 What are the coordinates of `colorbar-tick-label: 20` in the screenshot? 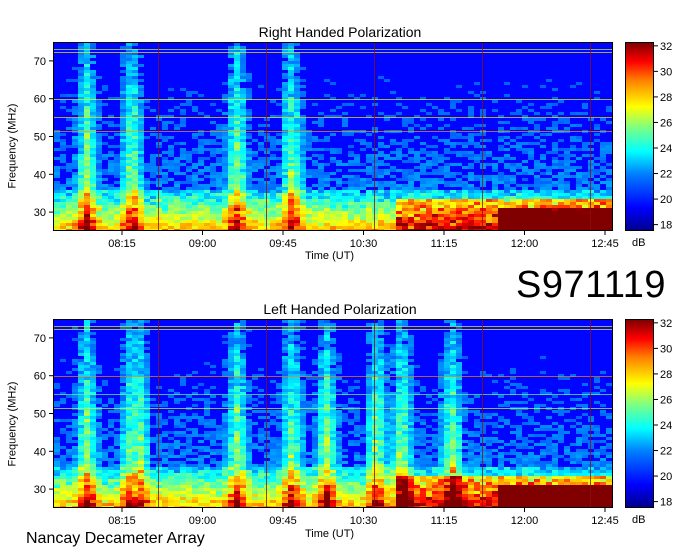 It's located at (666, 477).